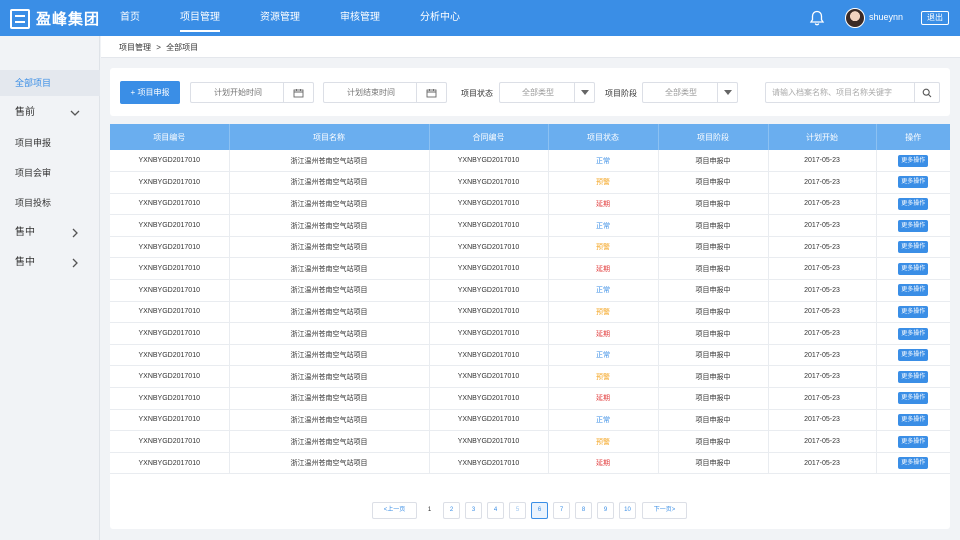 Image resolution: width=960 pixels, height=540 pixels. I want to click on page-button-4: 4, so click(495, 510).